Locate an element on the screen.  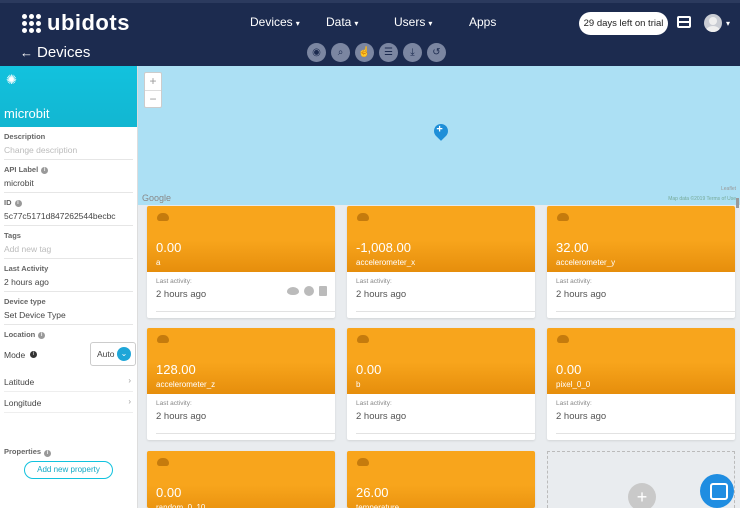
page-title: Devices is located at coordinates (64, 52).